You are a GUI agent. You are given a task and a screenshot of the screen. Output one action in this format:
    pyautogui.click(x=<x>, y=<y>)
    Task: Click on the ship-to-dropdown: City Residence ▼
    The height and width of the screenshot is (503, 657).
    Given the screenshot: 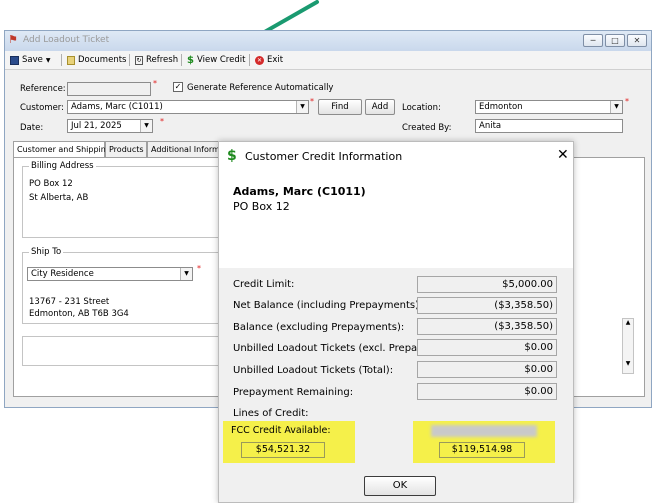 What is the action you would take?
    pyautogui.click(x=110, y=274)
    